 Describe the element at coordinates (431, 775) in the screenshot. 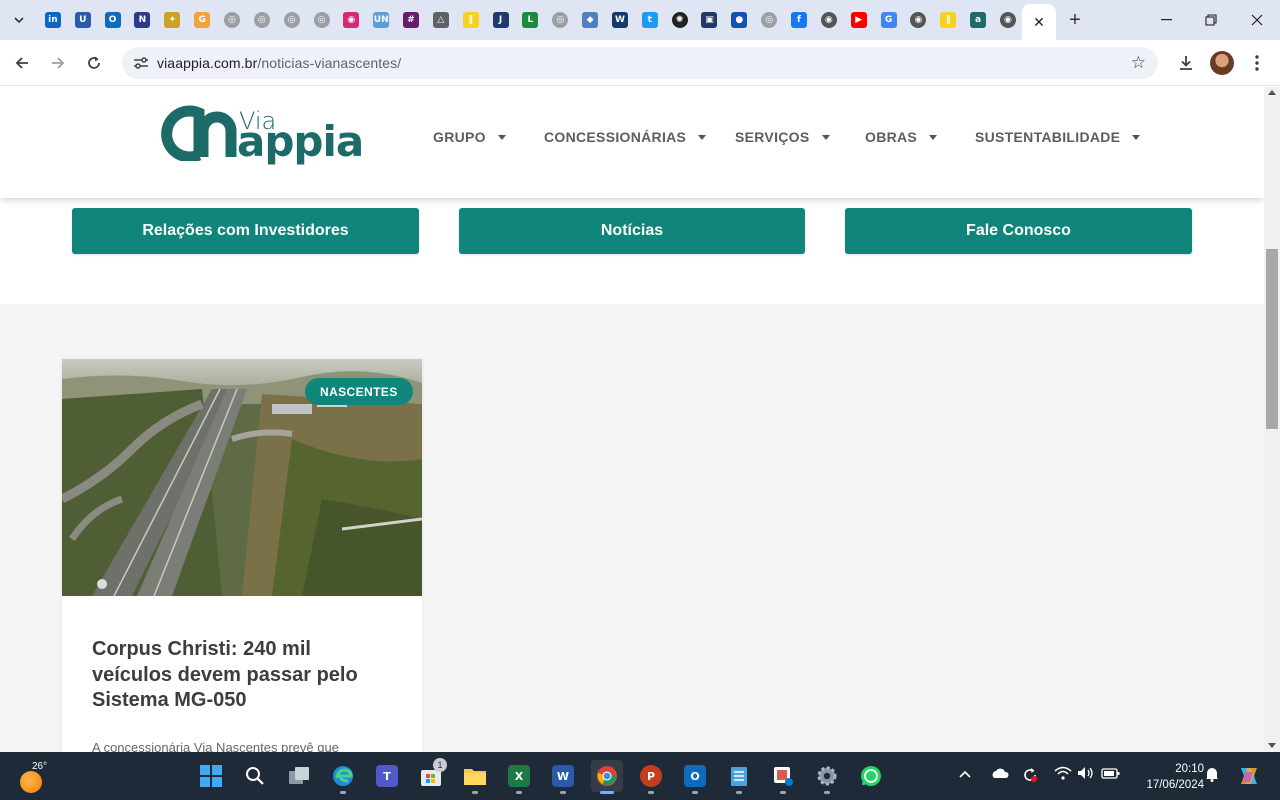

I see `store-app: 1` at that location.